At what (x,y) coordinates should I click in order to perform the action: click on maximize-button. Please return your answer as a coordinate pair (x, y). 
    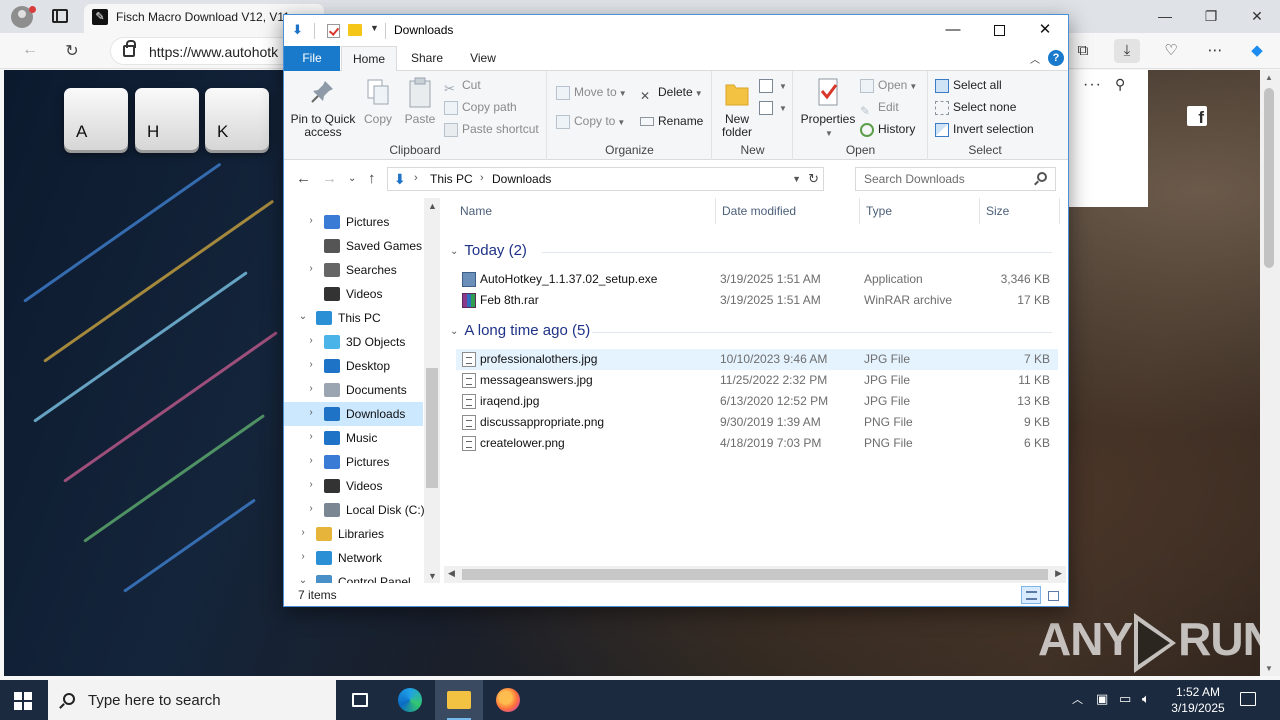
    Looking at the image, I should click on (999, 30).